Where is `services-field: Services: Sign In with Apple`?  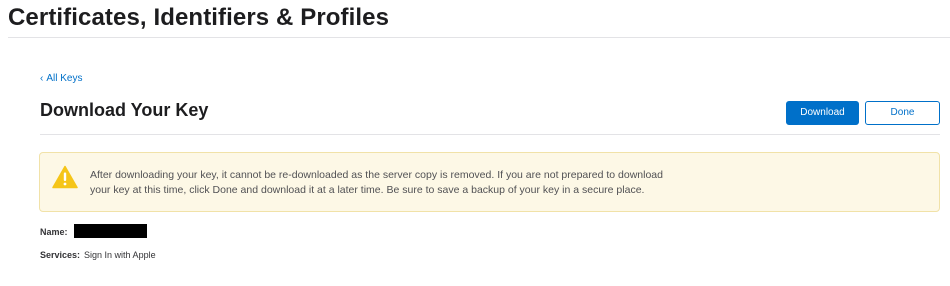 services-field: Services: Sign In with Apple is located at coordinates (98, 255).